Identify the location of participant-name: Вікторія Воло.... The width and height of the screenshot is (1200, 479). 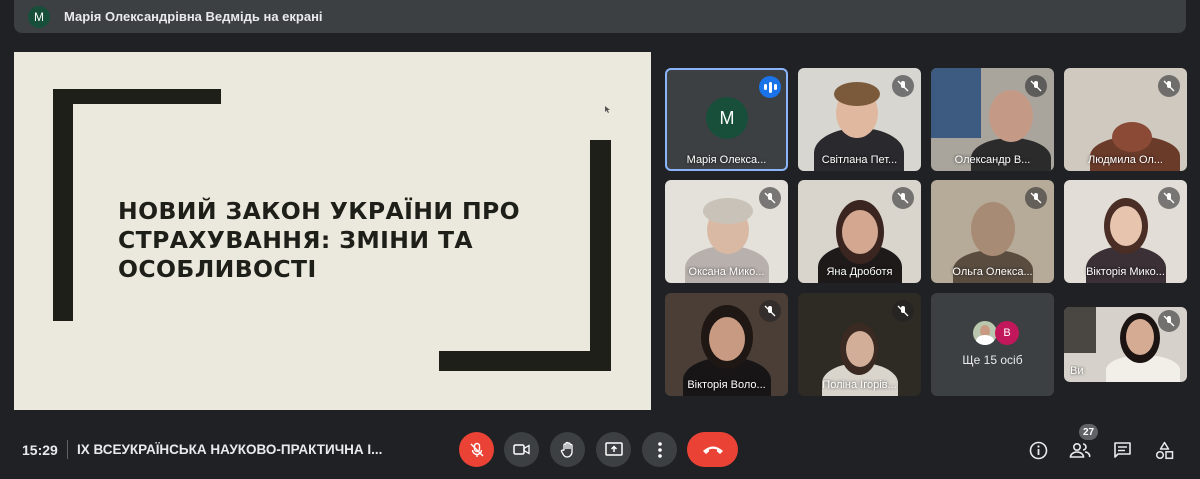
(726, 385).